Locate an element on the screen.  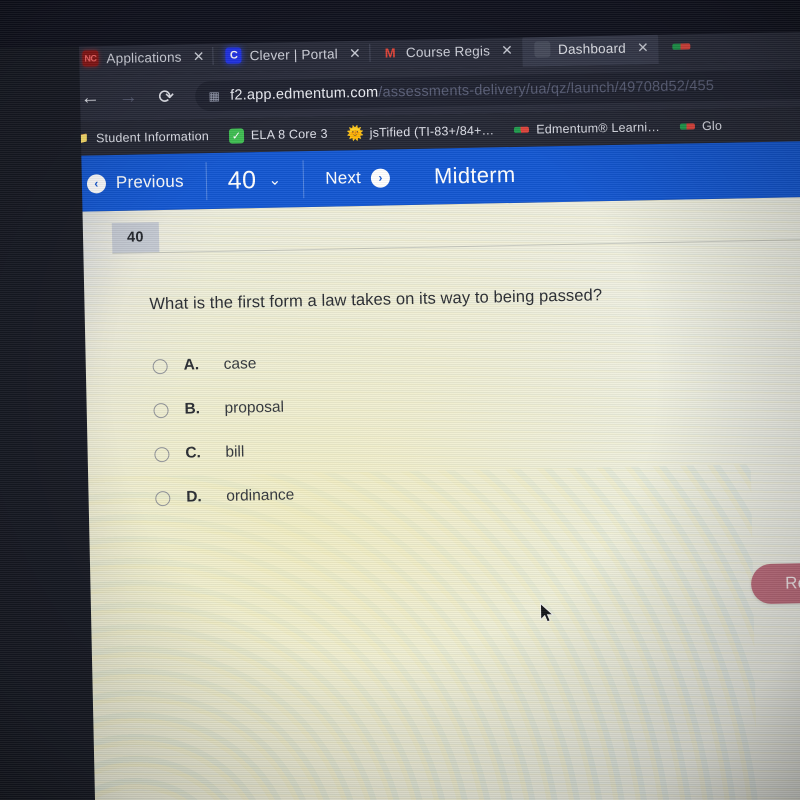
current-question-number: 40 is located at coordinates (242, 180).